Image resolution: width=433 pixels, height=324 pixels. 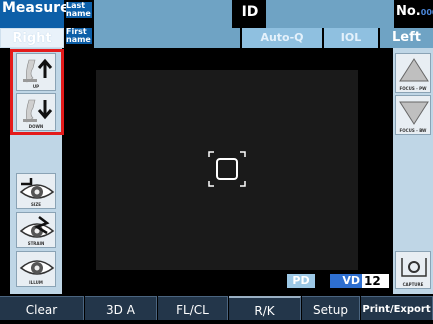 What do you see at coordinates (36, 191) in the screenshot?
I see `size-button: SIZE` at bounding box center [36, 191].